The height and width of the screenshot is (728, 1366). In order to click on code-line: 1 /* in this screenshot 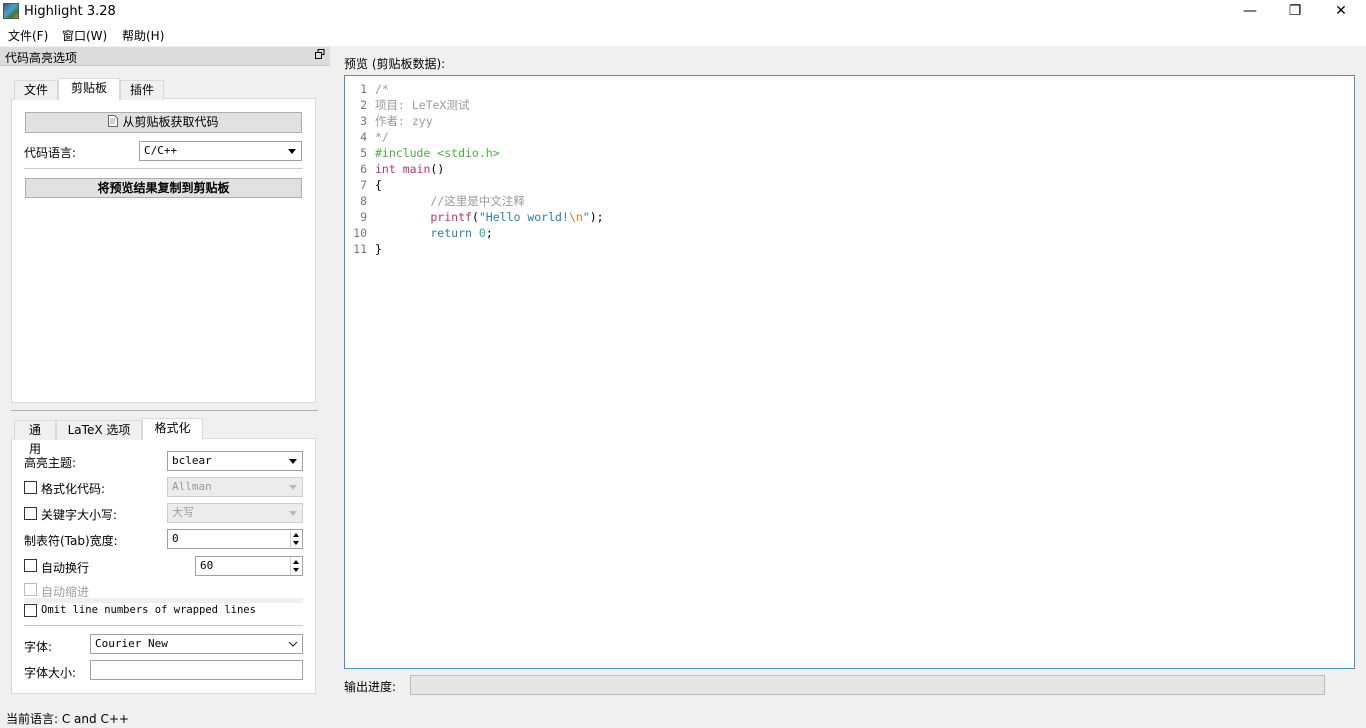, I will do `click(847, 89)`.